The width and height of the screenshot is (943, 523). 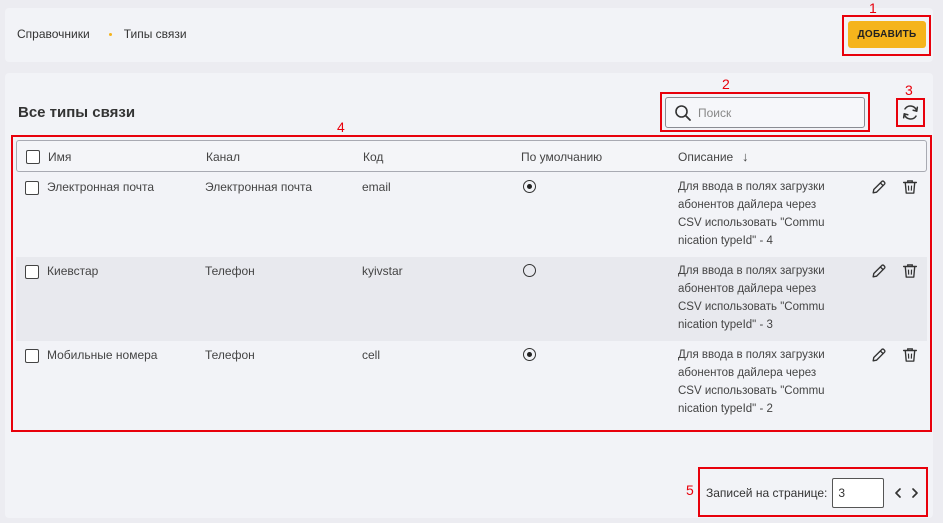 What do you see at coordinates (690, 490) in the screenshot?
I see `annotation-number: 5` at bounding box center [690, 490].